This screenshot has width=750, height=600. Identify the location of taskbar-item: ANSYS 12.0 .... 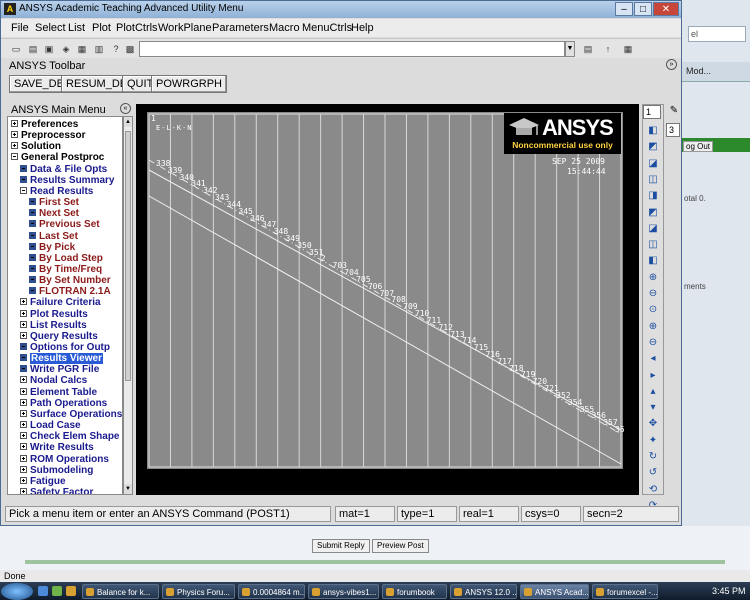
(483, 591).